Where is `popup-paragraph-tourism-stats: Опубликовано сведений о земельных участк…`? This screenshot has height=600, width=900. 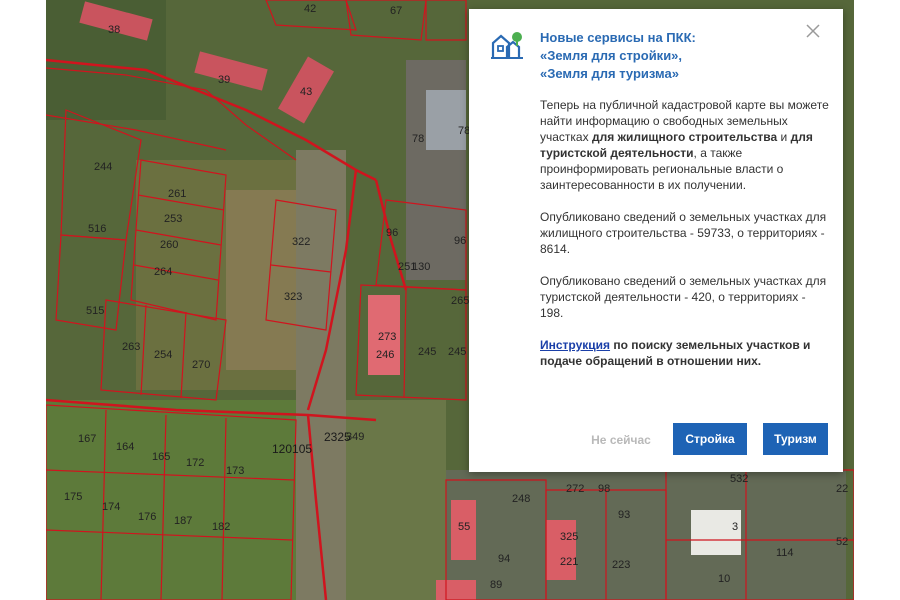 popup-paragraph-tourism-stats: Опубликовано сведений о земельных участк… is located at coordinates (683, 297).